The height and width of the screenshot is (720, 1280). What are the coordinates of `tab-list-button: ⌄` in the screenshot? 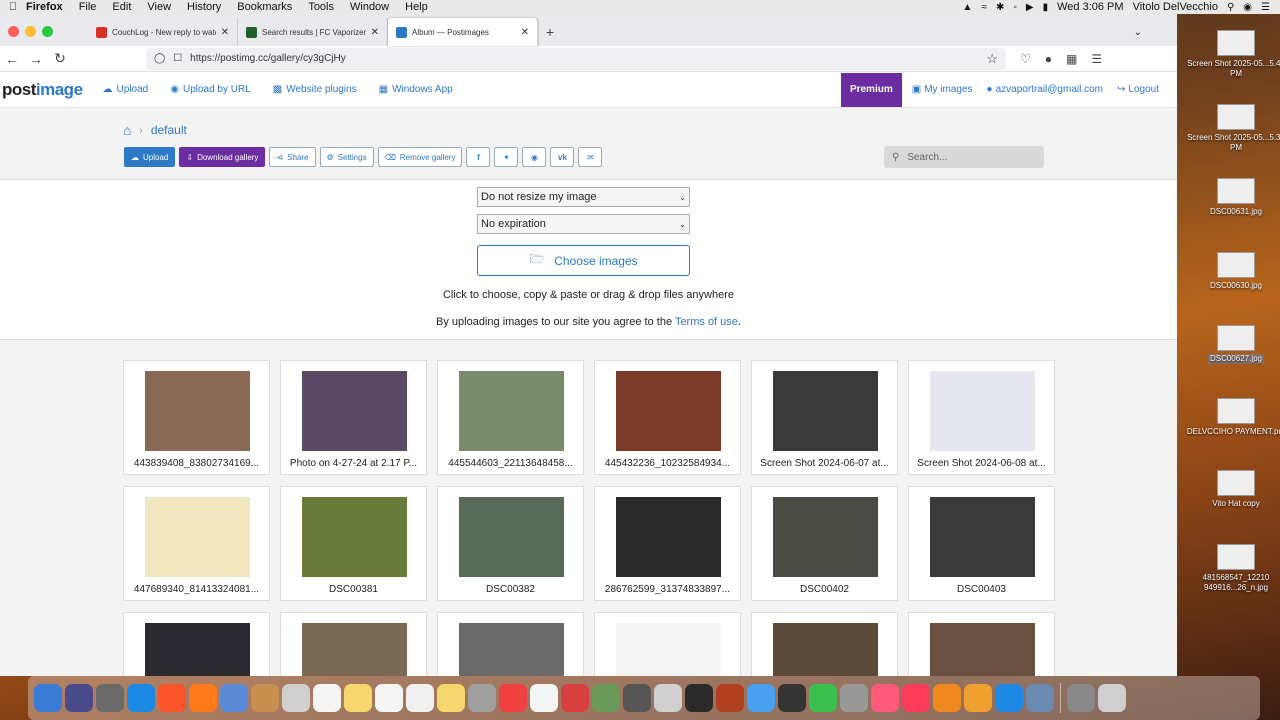 It's located at (1155, 32).